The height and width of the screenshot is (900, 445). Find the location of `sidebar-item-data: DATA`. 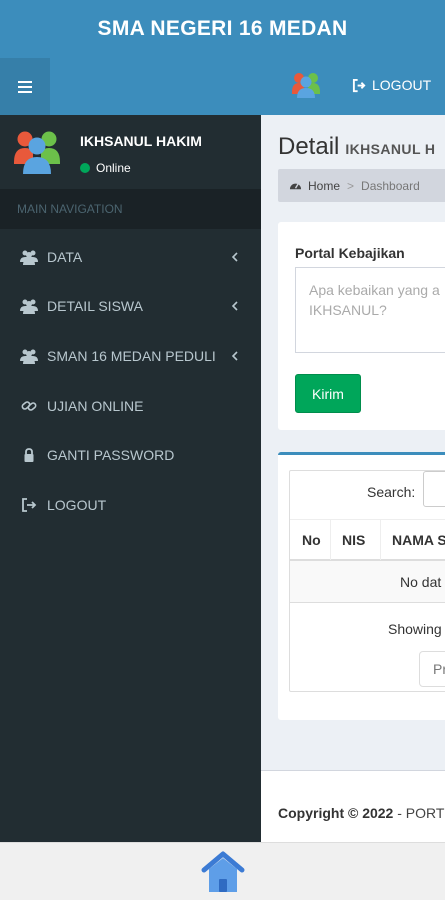

sidebar-item-data: DATA is located at coordinates (130, 257).